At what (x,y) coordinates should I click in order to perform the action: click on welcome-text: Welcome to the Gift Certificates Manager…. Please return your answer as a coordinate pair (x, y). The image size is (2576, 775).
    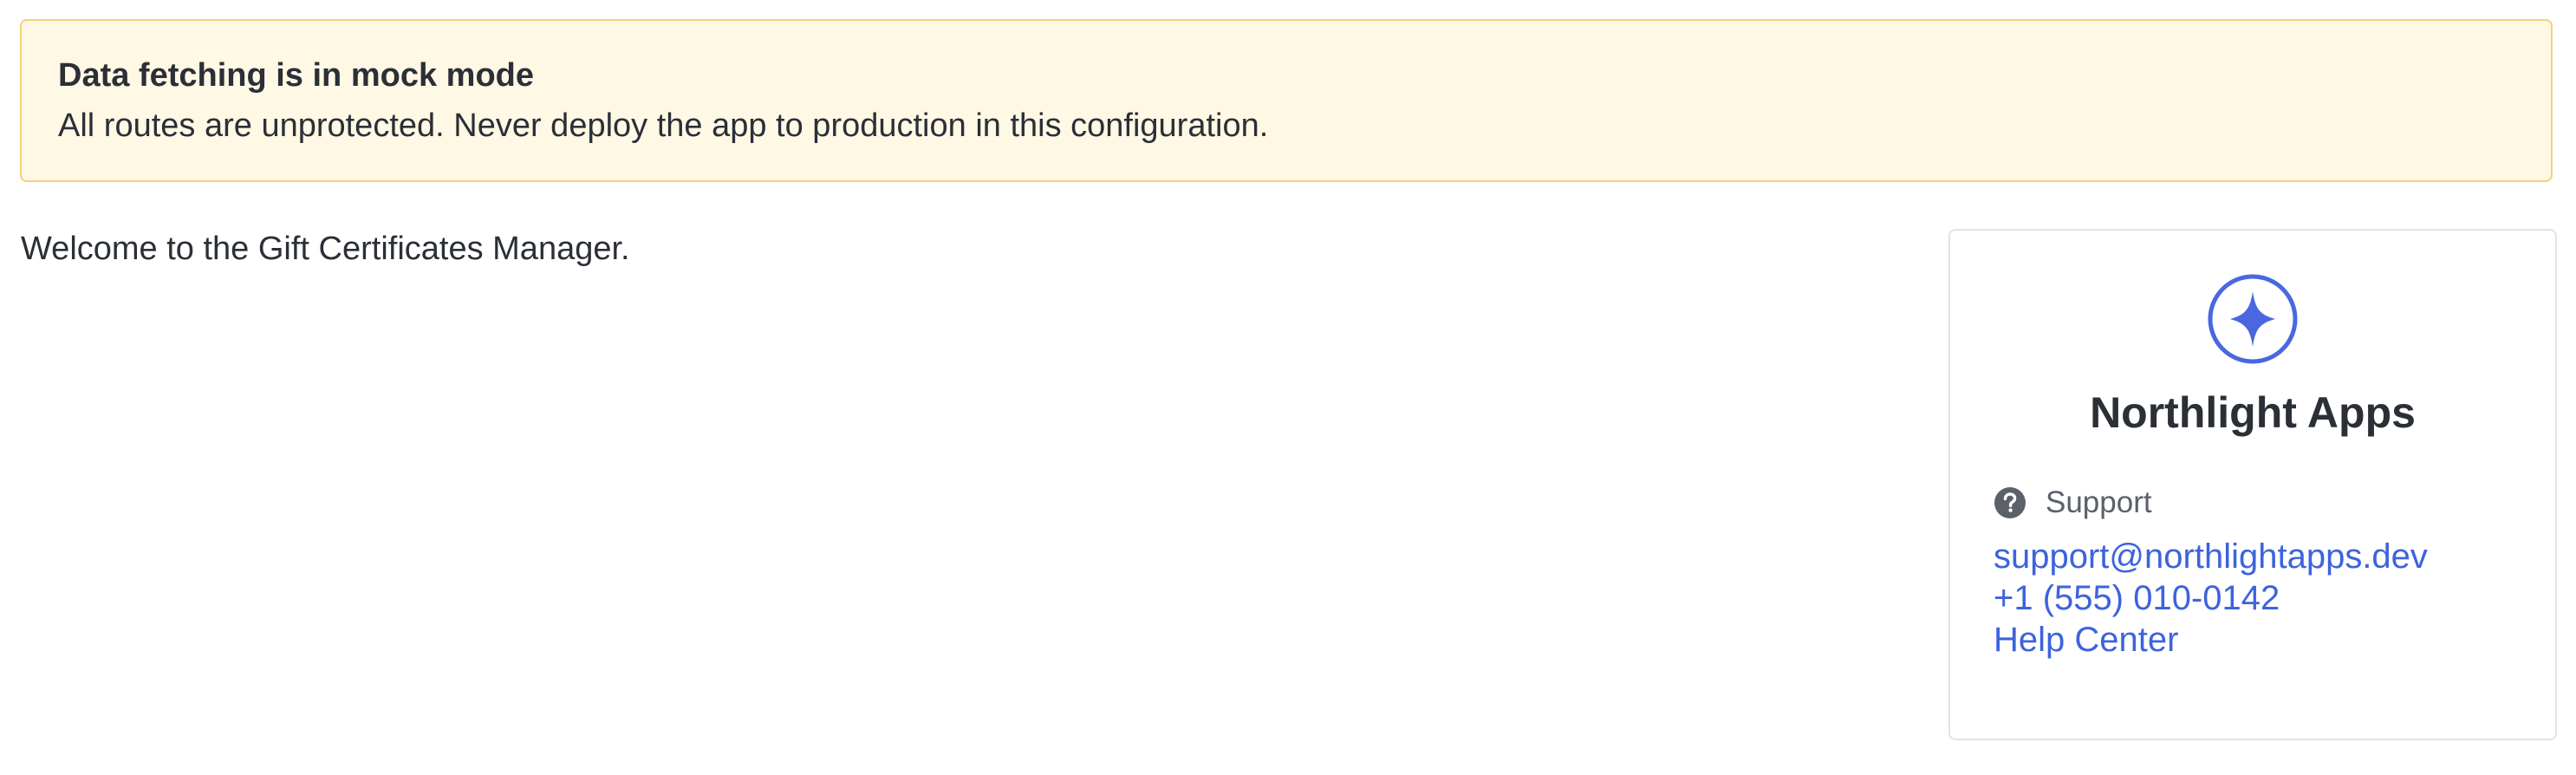
    Looking at the image, I should click on (325, 249).